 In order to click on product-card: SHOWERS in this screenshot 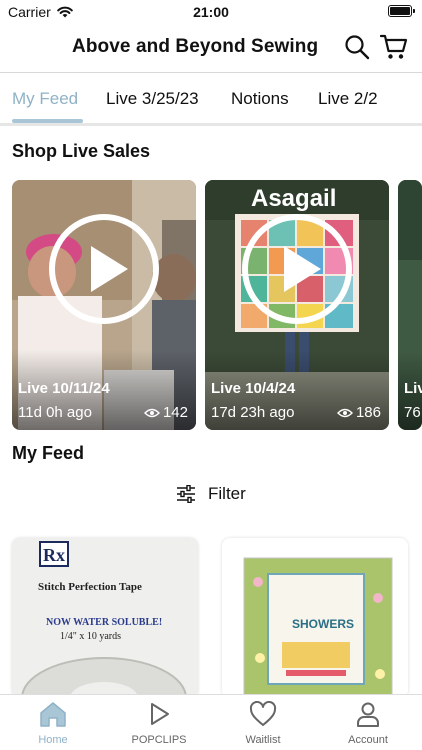, I will do `click(315, 618)`.